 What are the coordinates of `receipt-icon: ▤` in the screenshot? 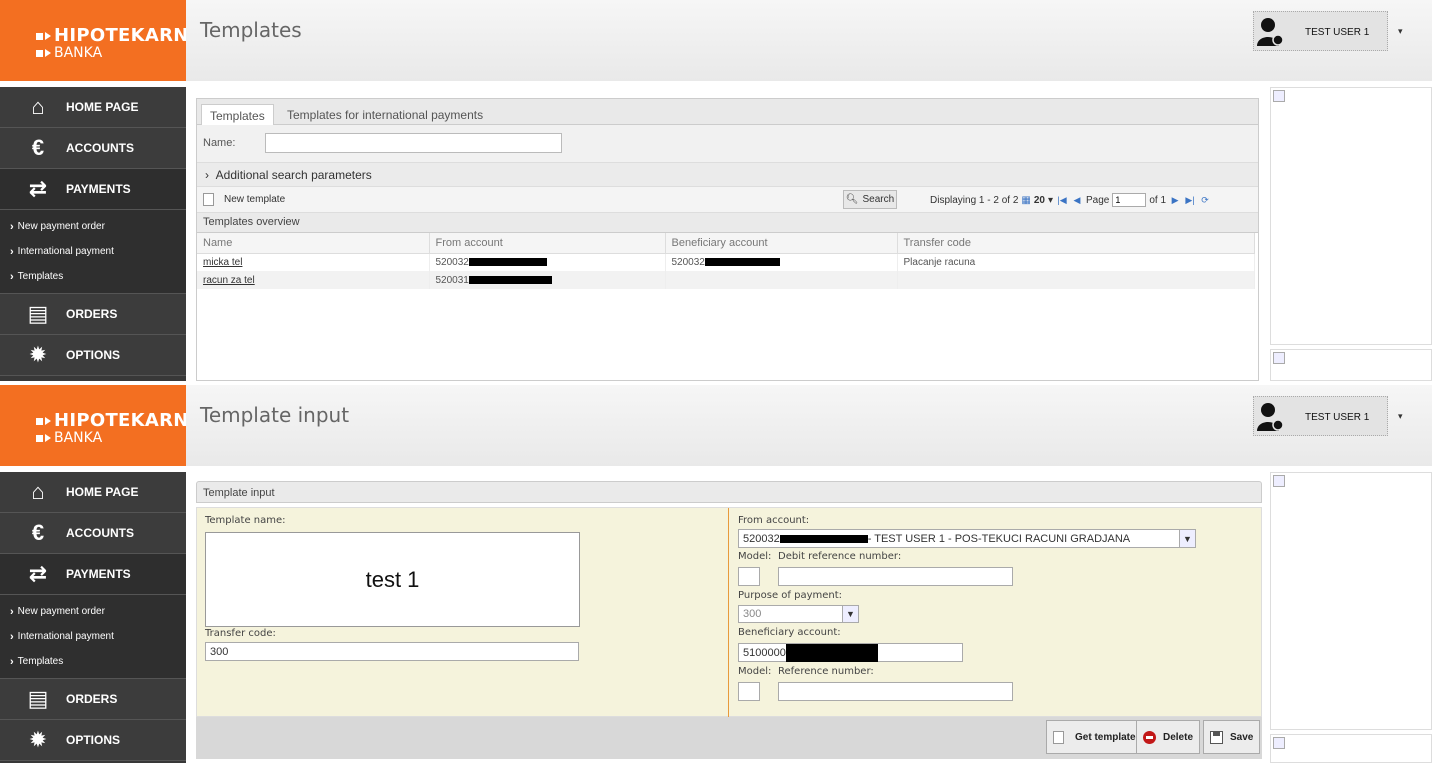 It's located at (38, 698).